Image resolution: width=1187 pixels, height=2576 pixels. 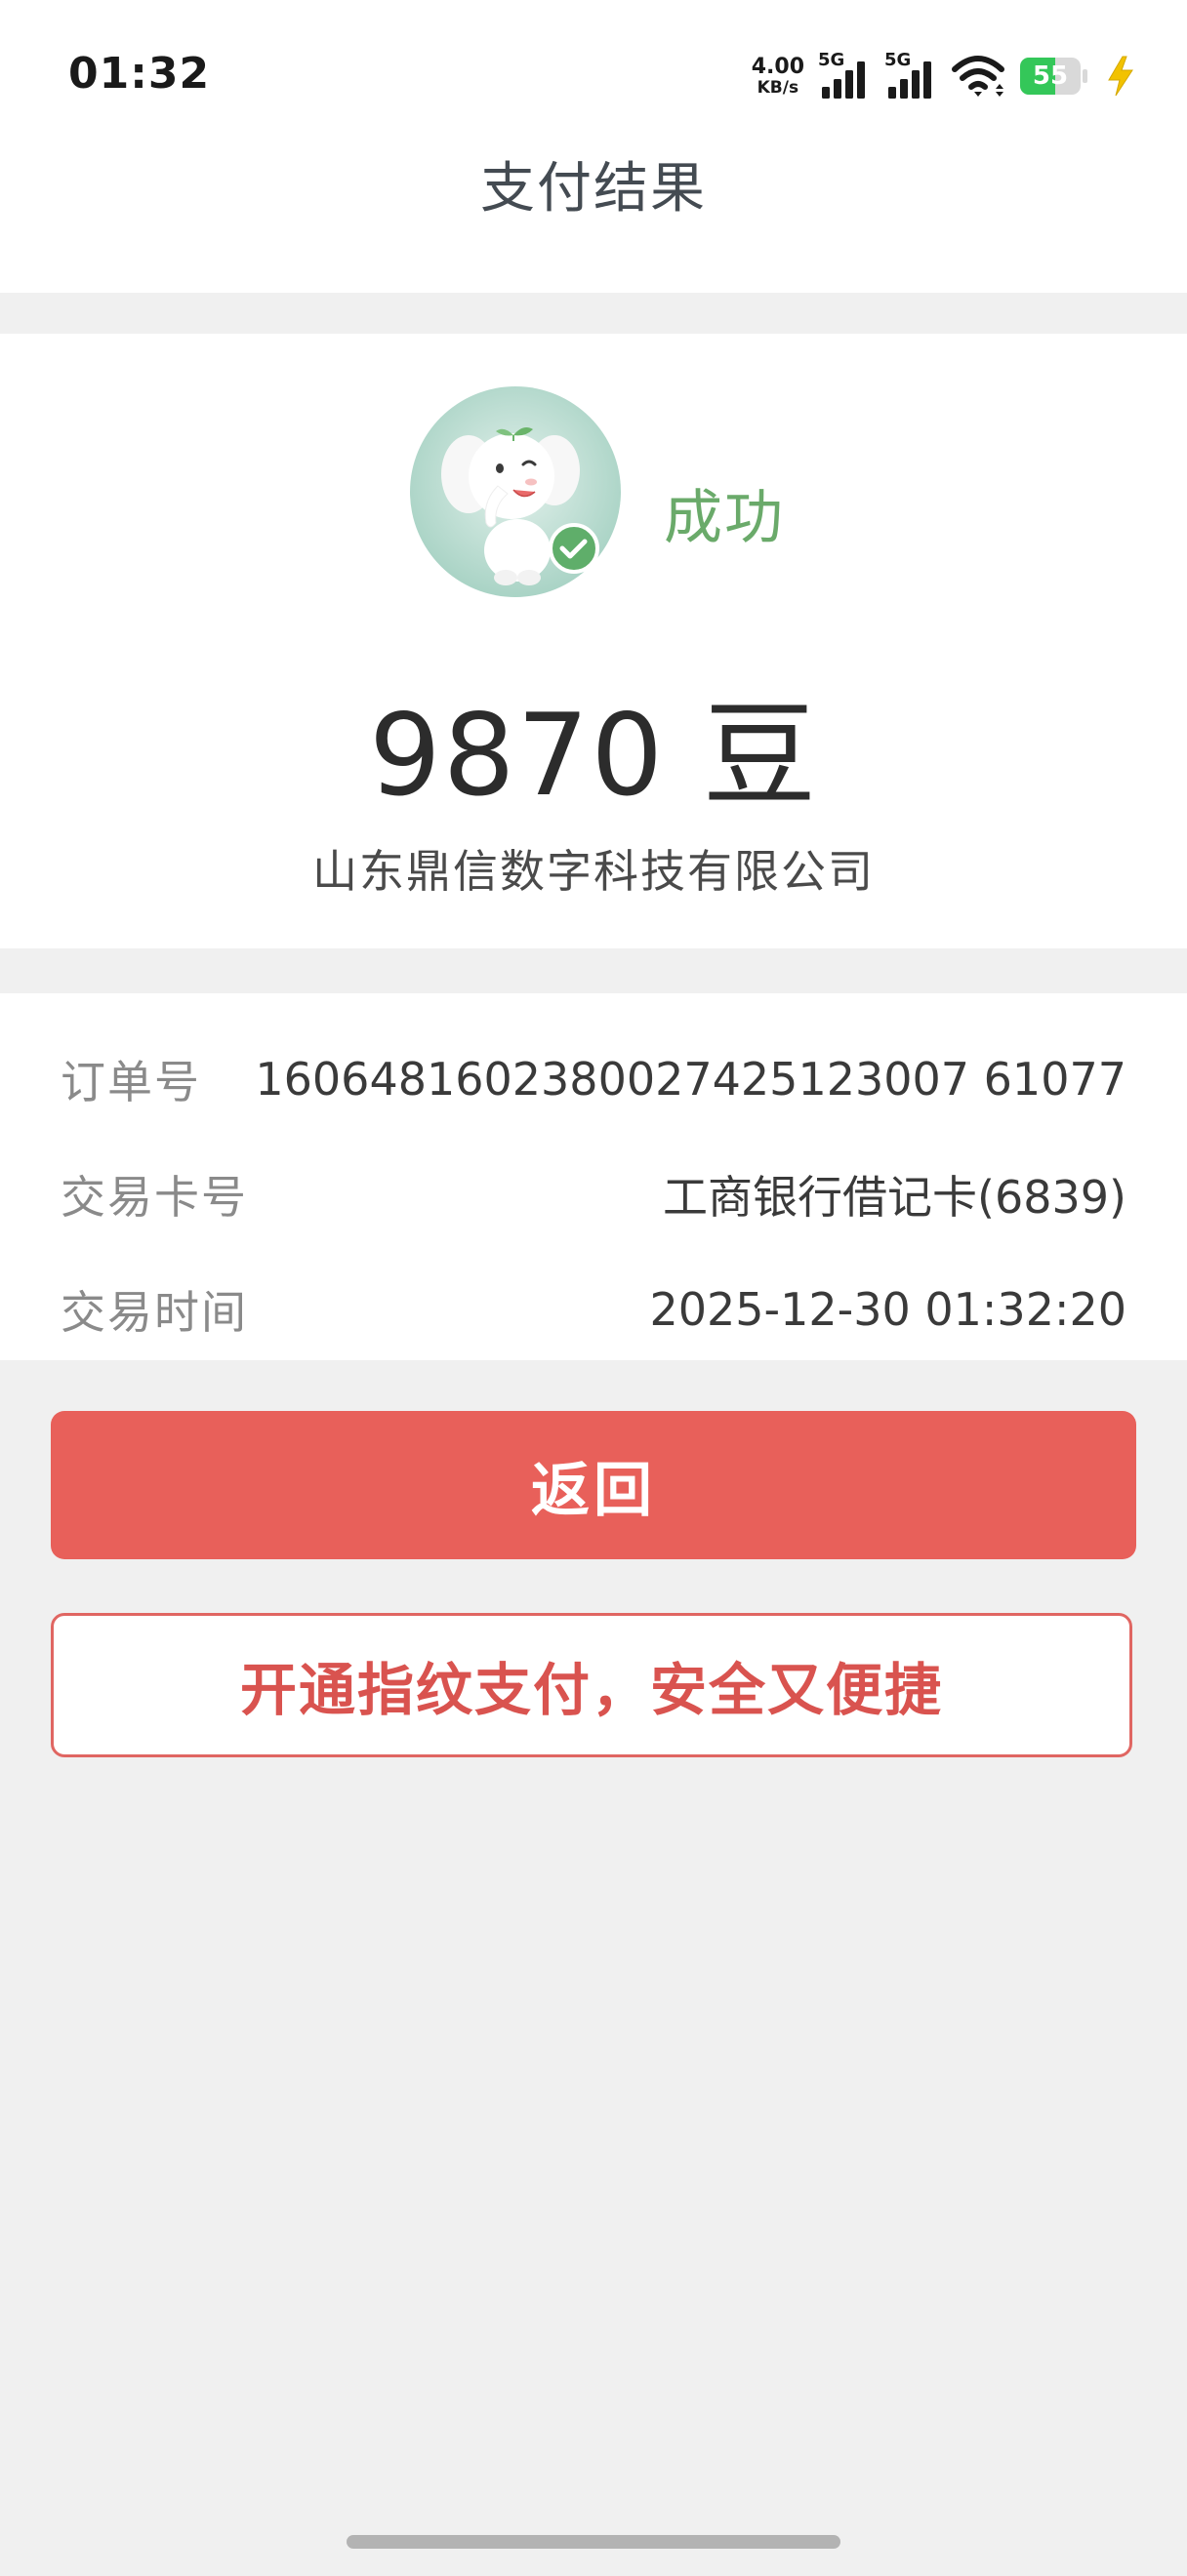 What do you see at coordinates (593, 1309) in the screenshot?
I see `transaction-time-row: 交易时间 2025-12-30 01:32:20` at bounding box center [593, 1309].